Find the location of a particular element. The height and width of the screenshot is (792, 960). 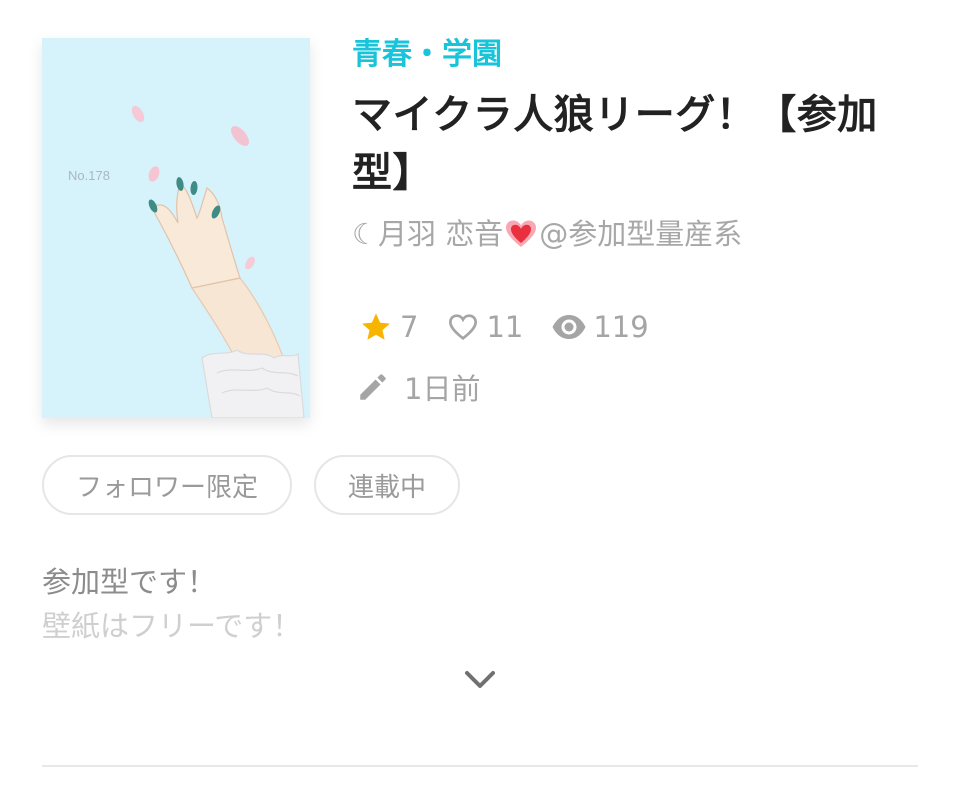

stats-row: 7 11 119 is located at coordinates (517, 327).